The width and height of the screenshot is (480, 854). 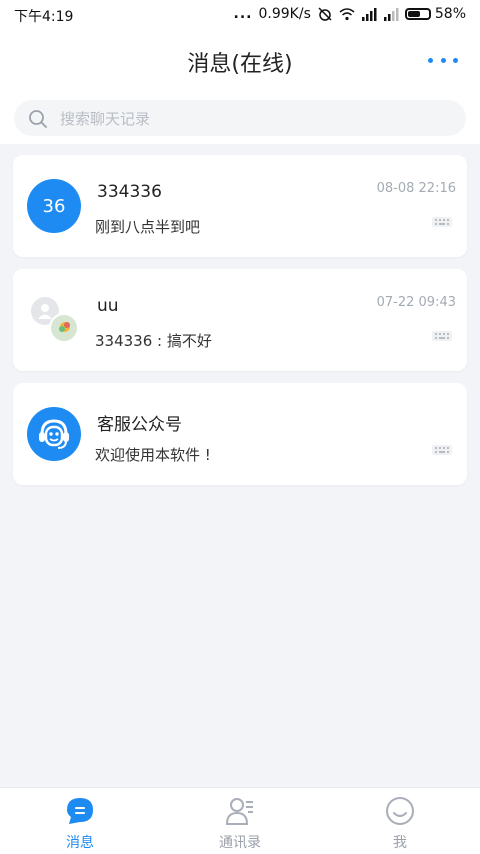 I want to click on conversation-preview: 334336 : 搞不好, so click(x=153, y=341).